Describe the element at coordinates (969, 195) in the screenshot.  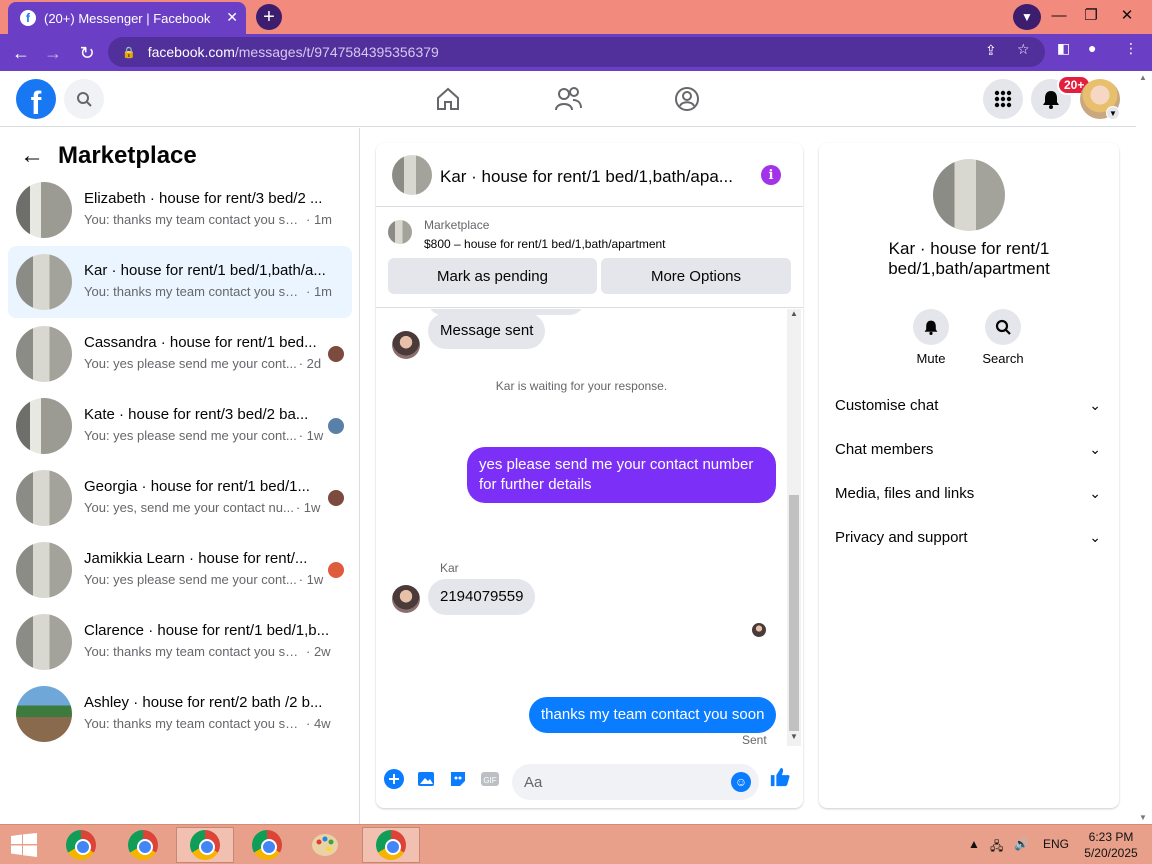
I see `contact-thumbnail` at that location.